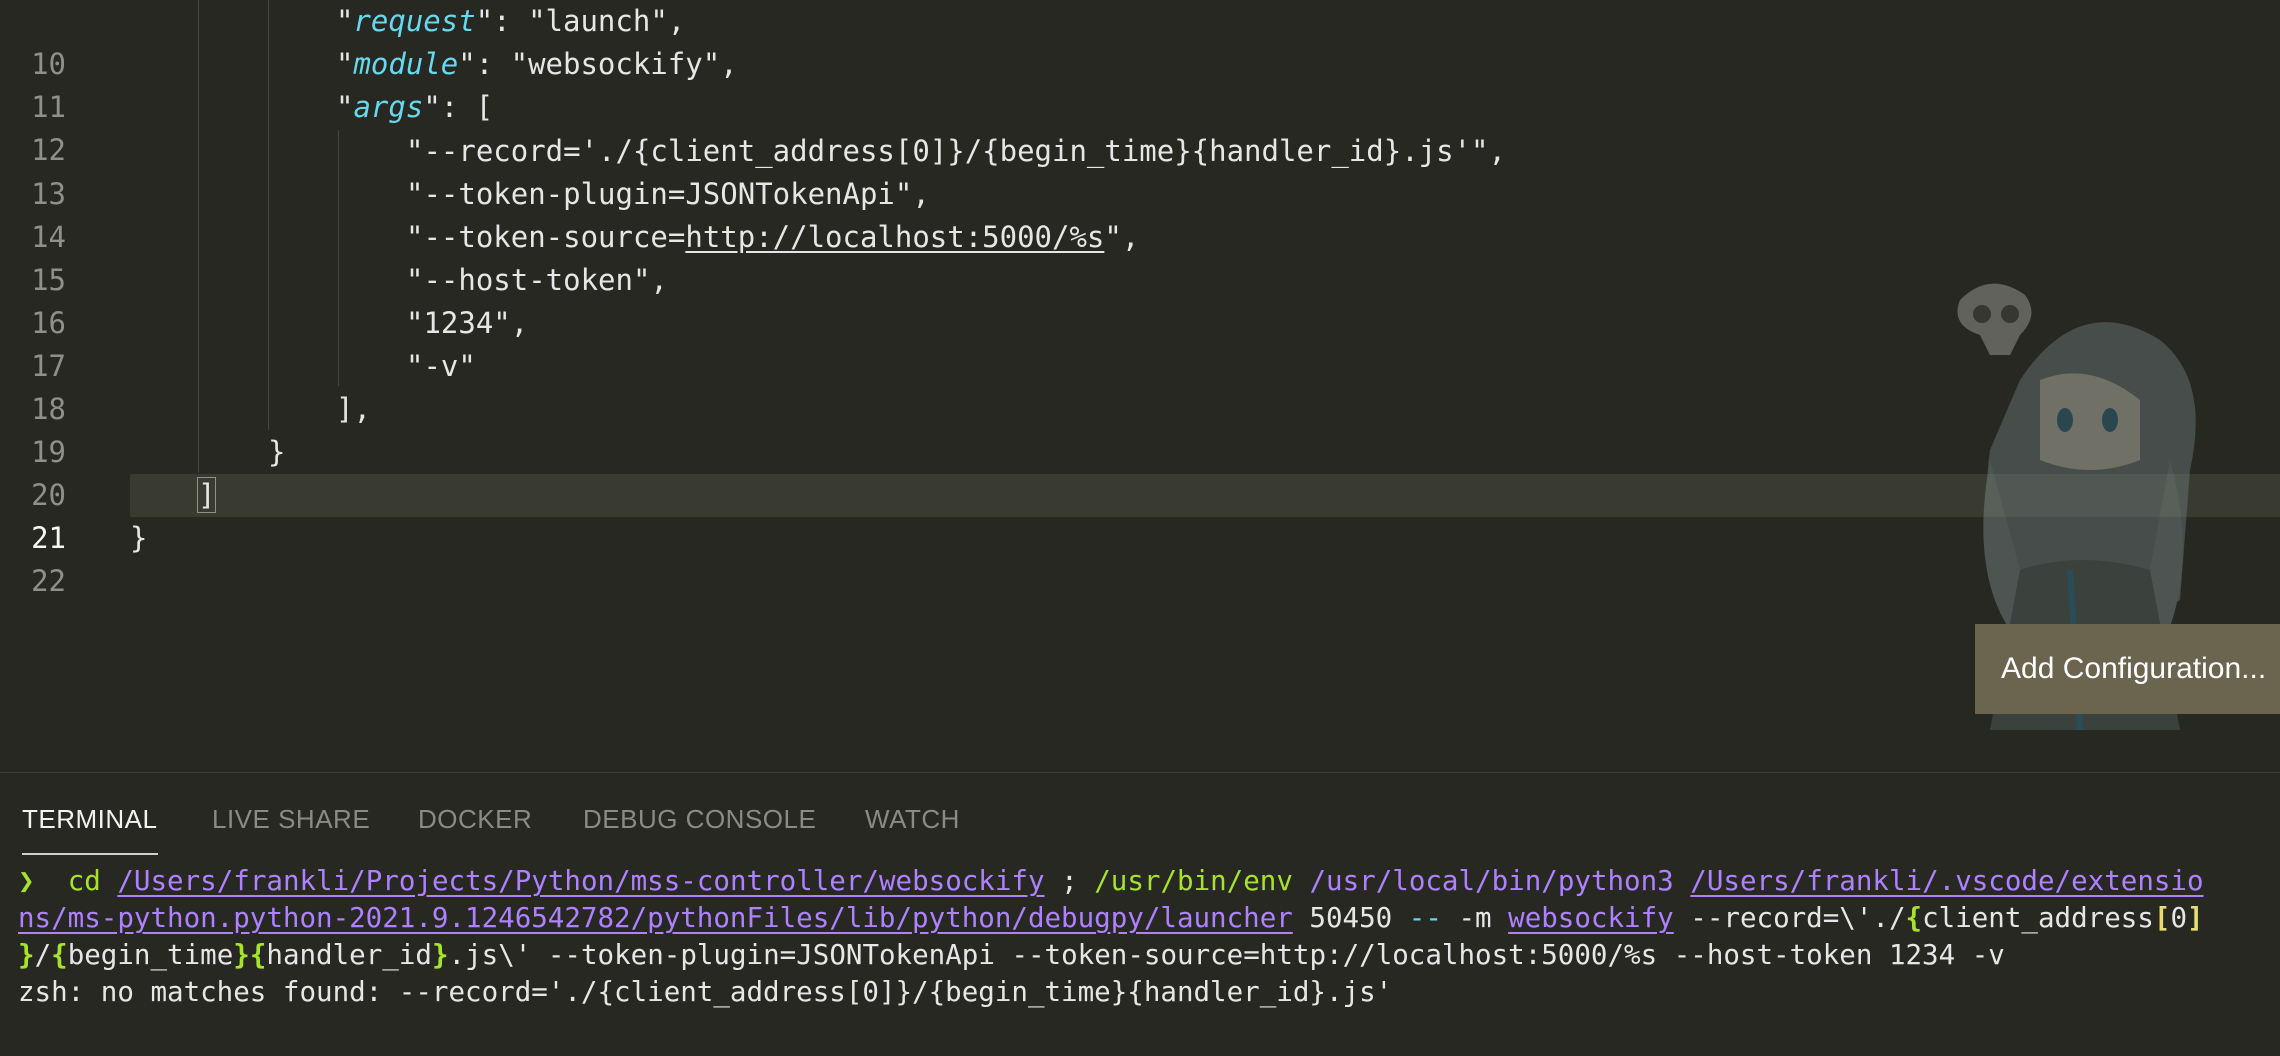 This screenshot has width=2280, height=1056. Describe the element at coordinates (467, 323) in the screenshot. I see `code-text: "1234",` at that location.